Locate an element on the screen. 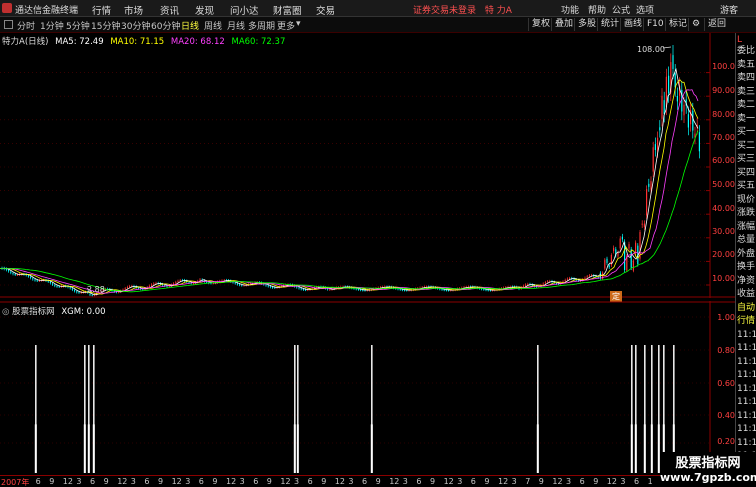 This screenshot has height=487, width=756. app-logo-icon is located at coordinates (7, 8).